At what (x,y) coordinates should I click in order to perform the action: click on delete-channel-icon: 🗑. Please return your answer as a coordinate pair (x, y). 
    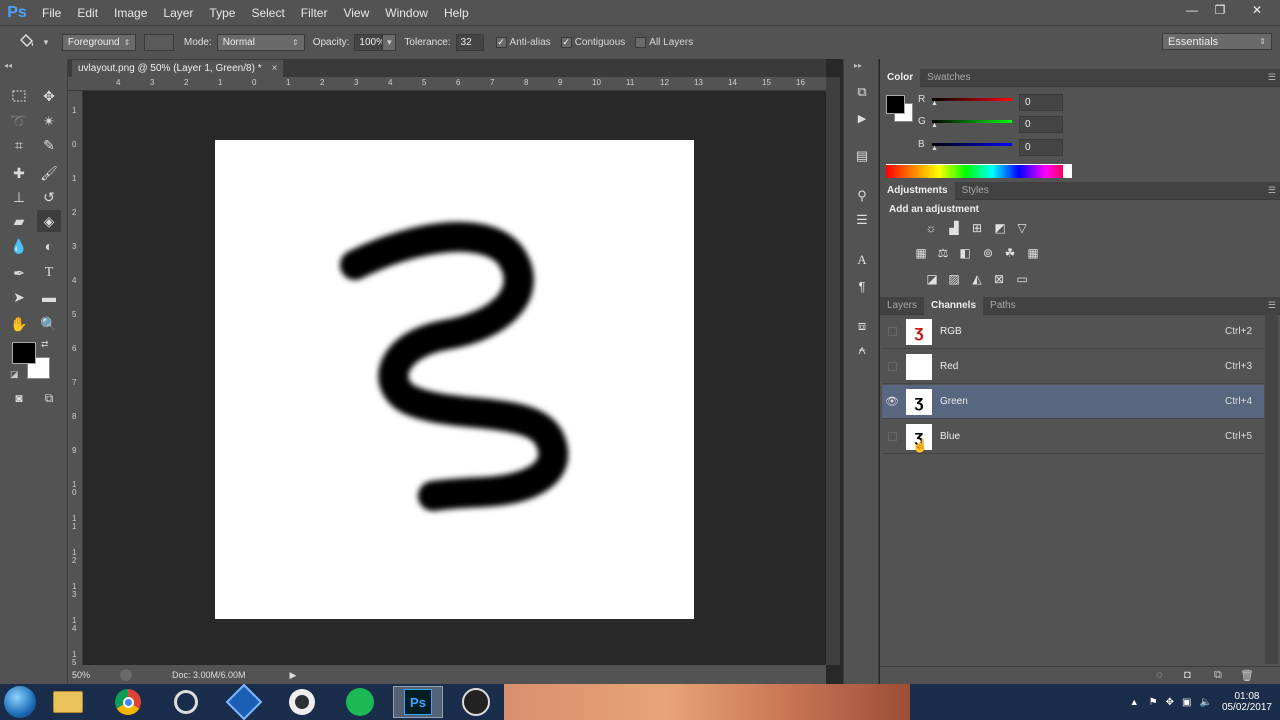
    Looking at the image, I should click on (1247, 675).